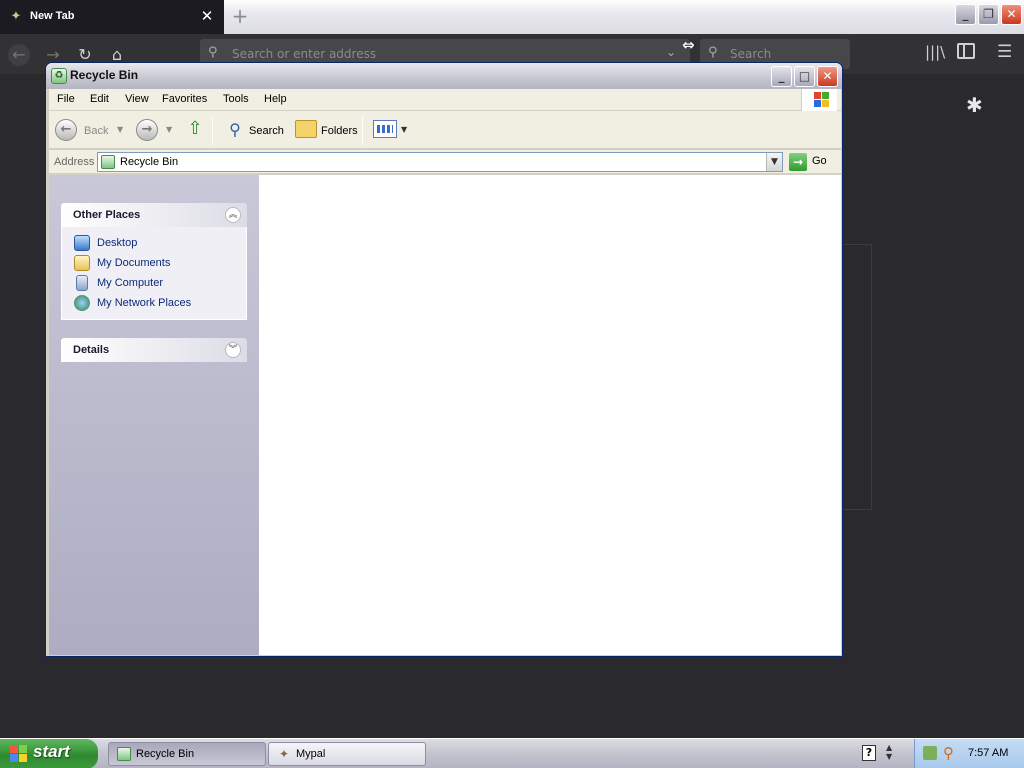  I want to click on link-label: My Documents, so click(134, 263).